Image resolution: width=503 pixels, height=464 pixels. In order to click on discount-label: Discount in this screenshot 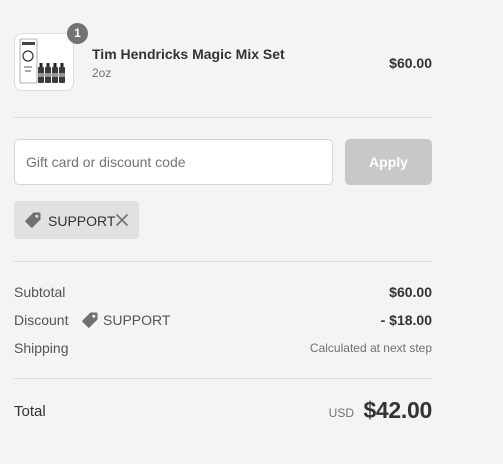, I will do `click(41, 320)`.